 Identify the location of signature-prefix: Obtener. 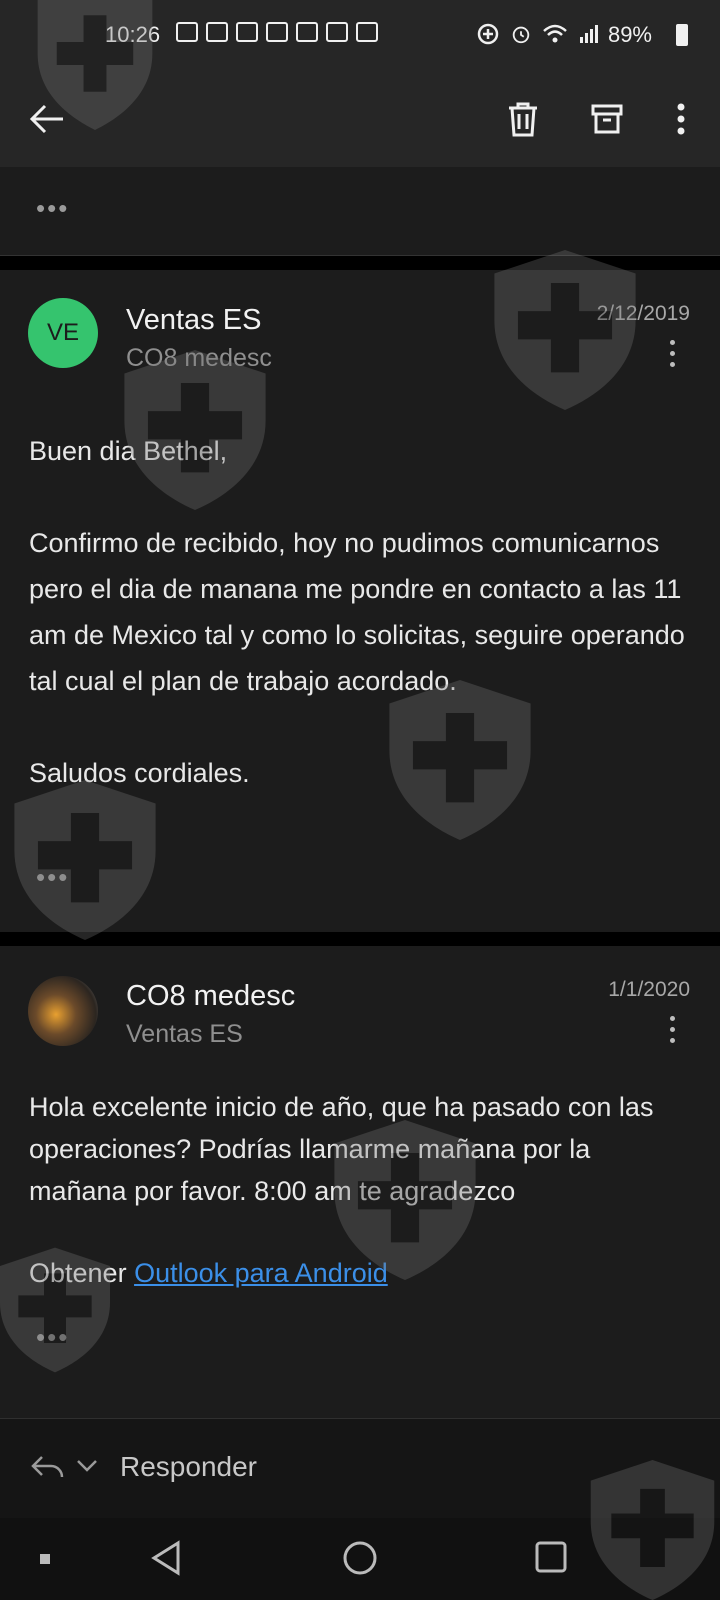
(82, 1273).